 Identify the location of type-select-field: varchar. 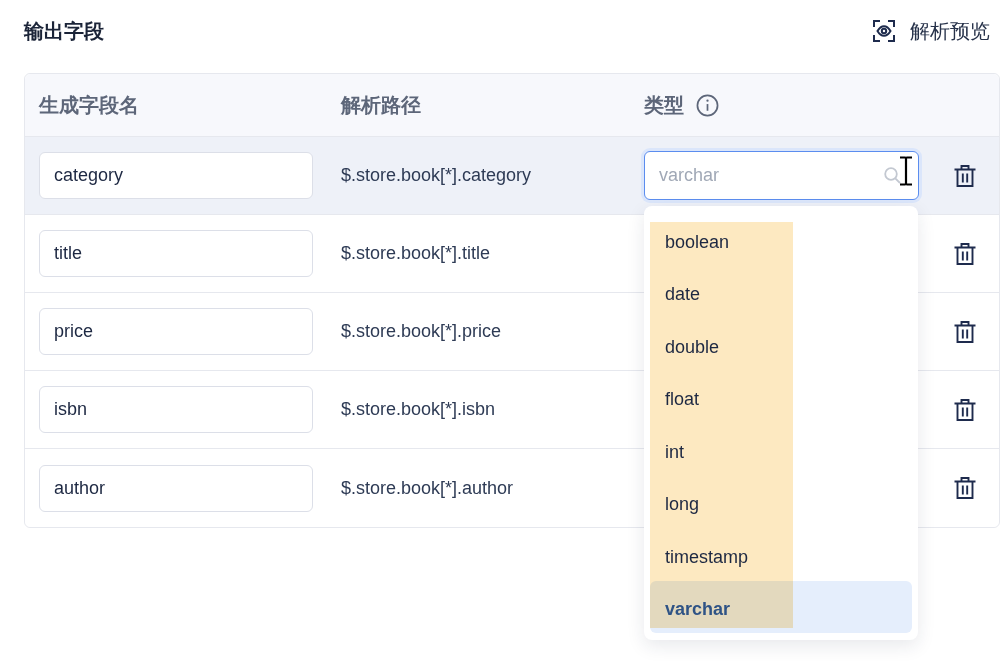
(781, 175).